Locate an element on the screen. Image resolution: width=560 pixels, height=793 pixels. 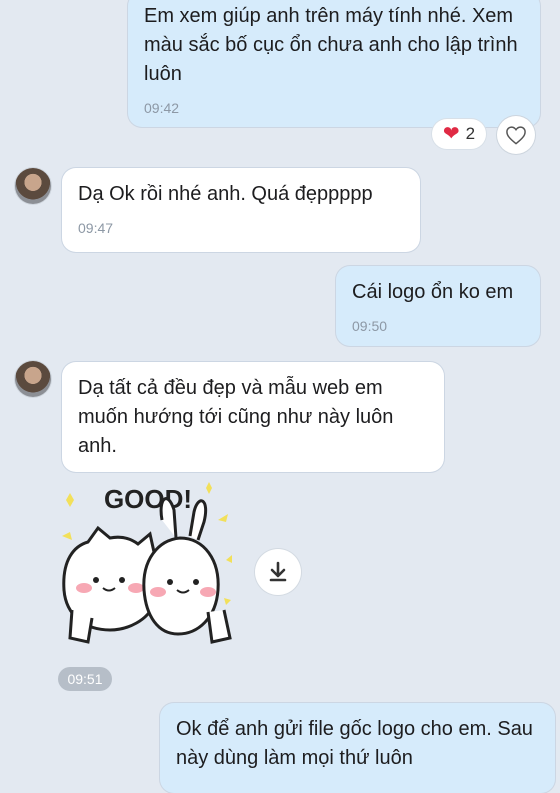
heart-outline-icon is located at coordinates (516, 135).